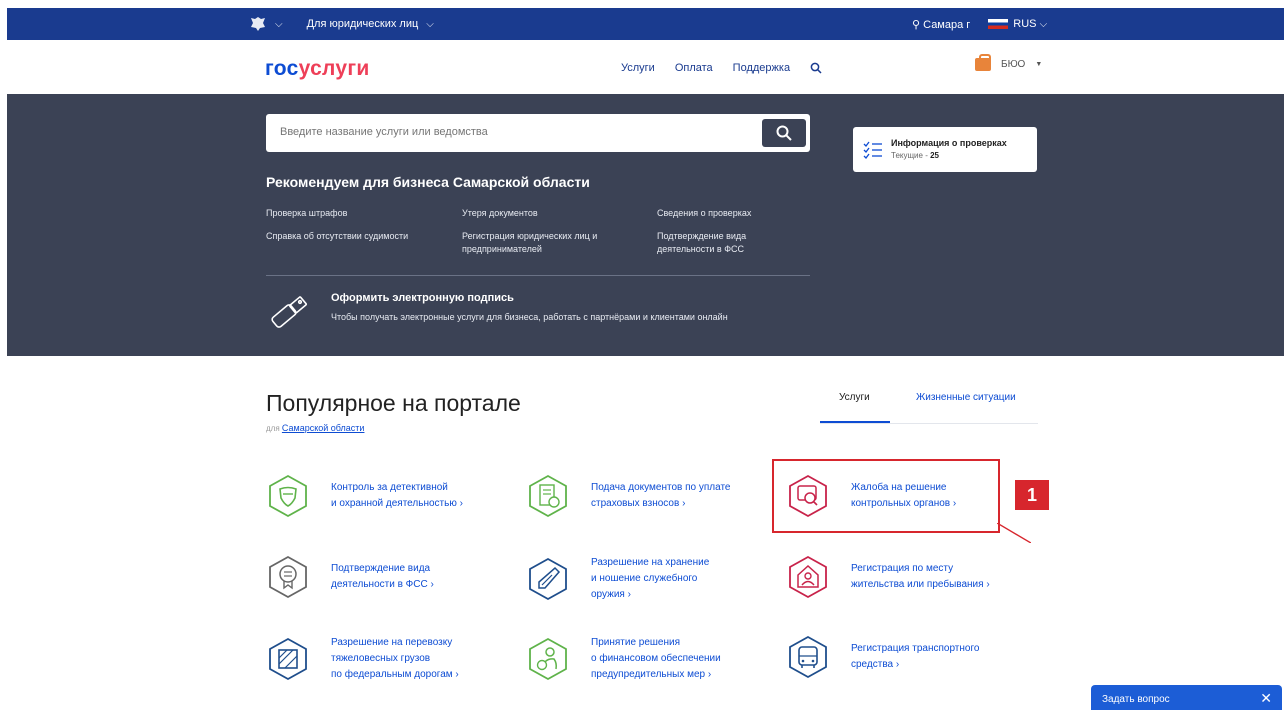 The image size is (1284, 710). Describe the element at coordinates (979, 24) in the screenshot. I see `top-bar-right: ⚲ Самара г RUS ⌵` at that location.